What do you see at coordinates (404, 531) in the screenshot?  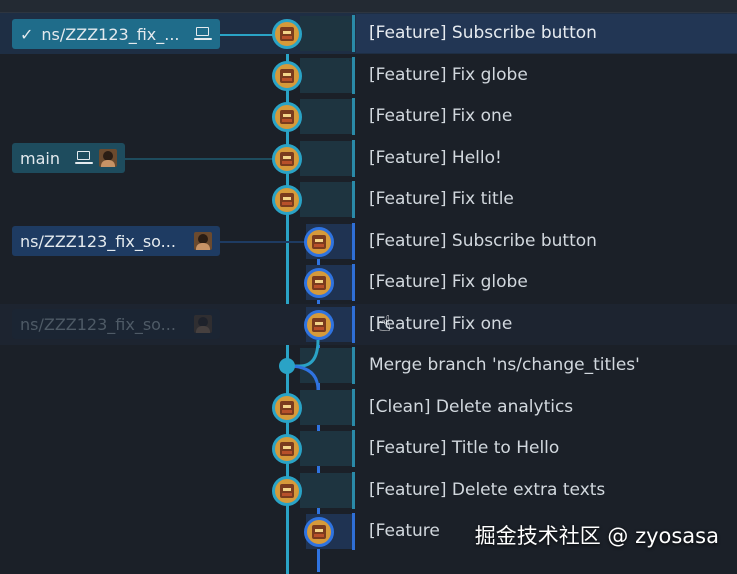 I see `commit-message: [Feature` at bounding box center [404, 531].